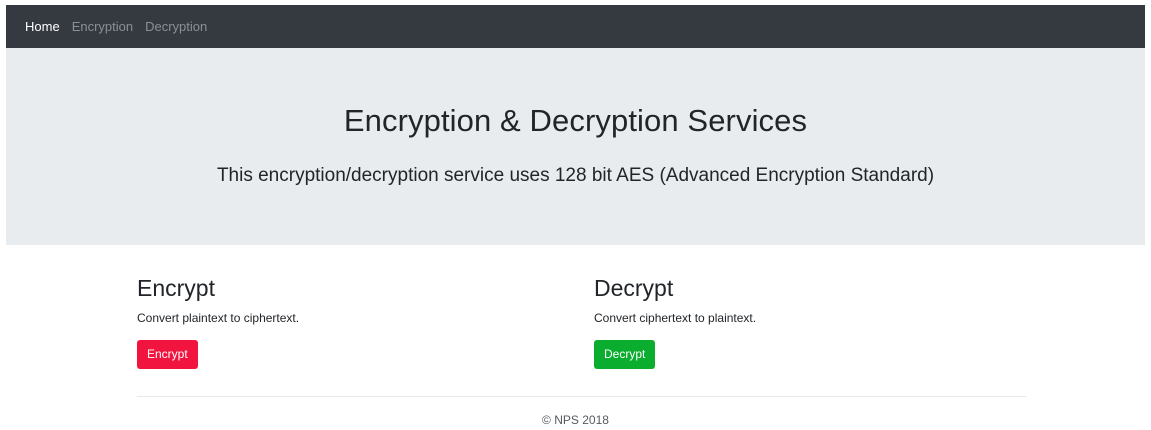  What do you see at coordinates (581, 396) in the screenshot?
I see `footer-divider` at bounding box center [581, 396].